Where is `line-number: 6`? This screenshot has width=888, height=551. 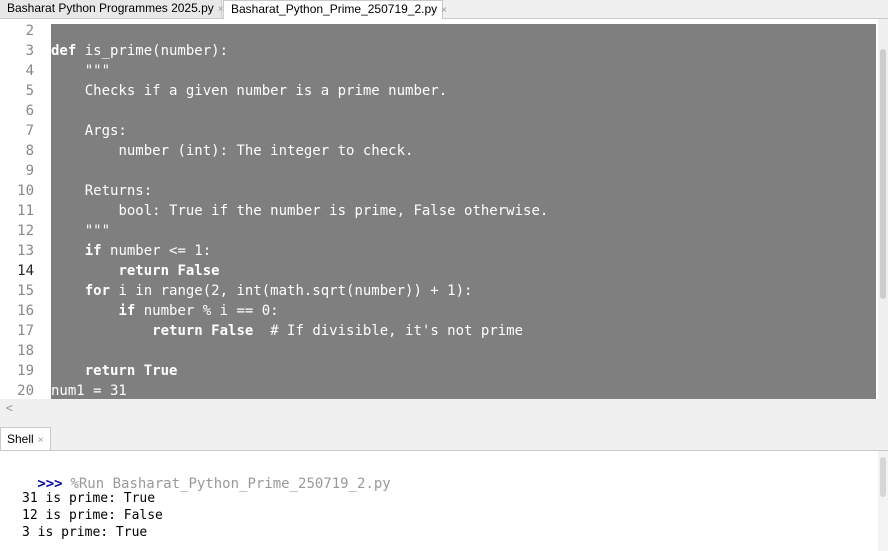
line-number: 6 is located at coordinates (29, 111).